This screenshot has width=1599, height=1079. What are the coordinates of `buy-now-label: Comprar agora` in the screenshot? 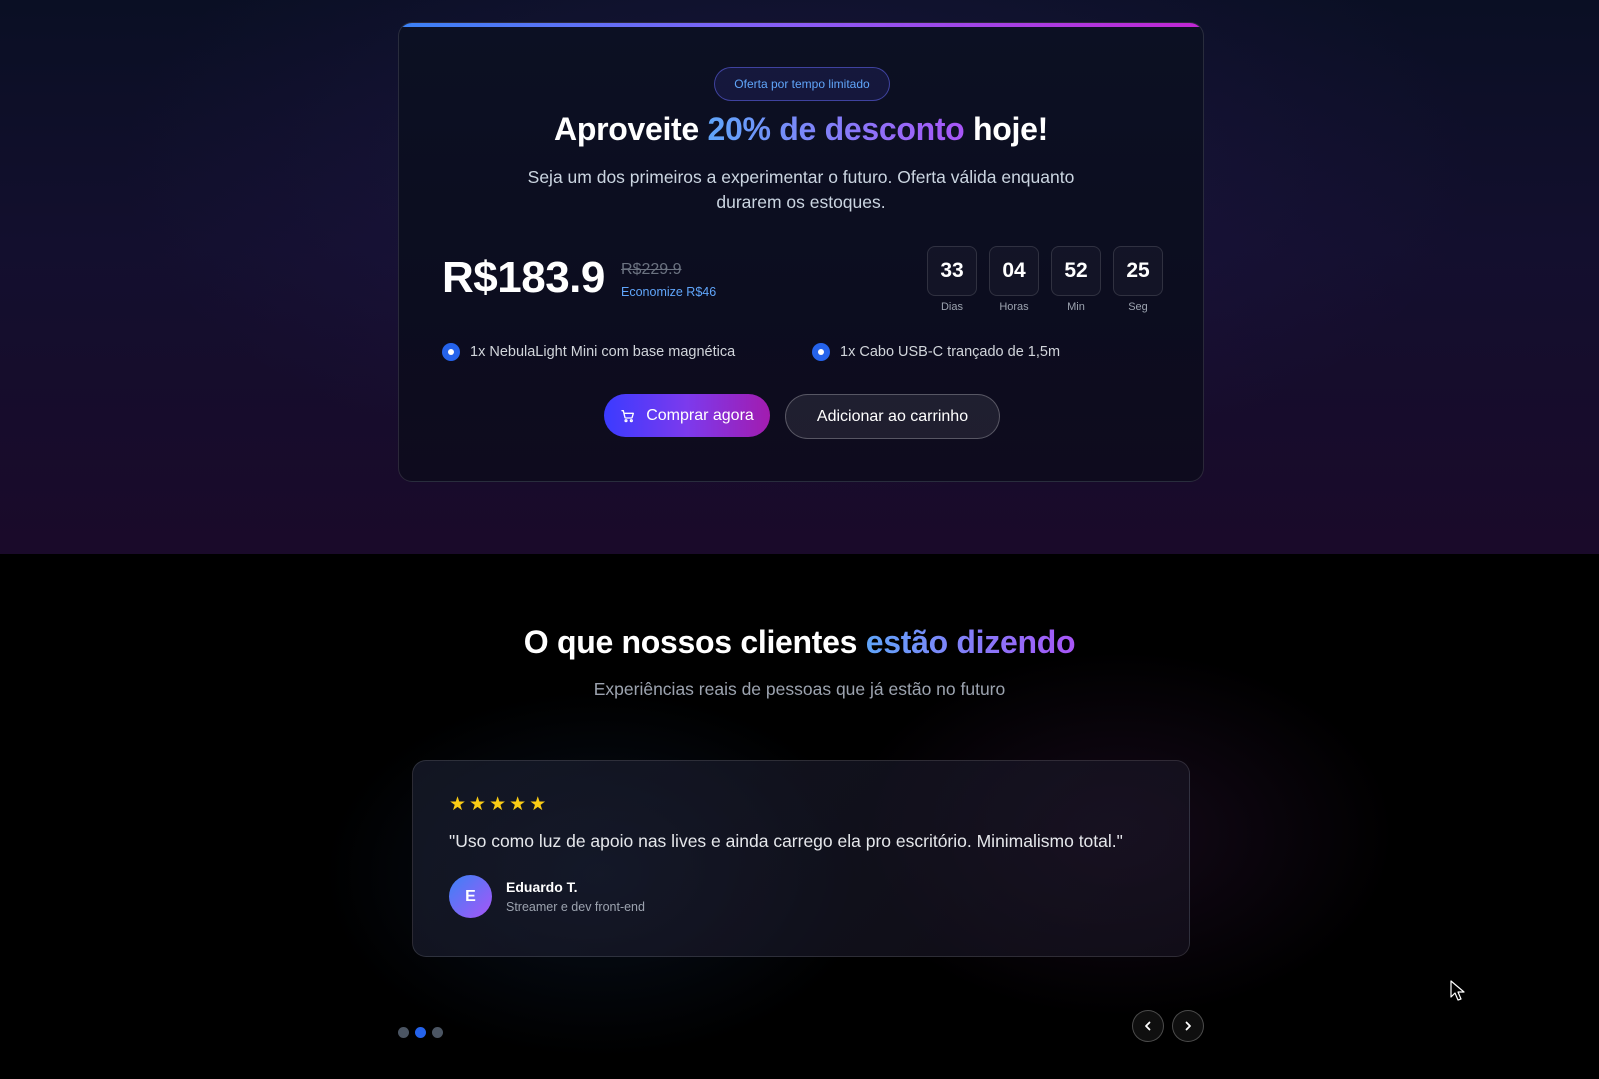 It's located at (700, 415).